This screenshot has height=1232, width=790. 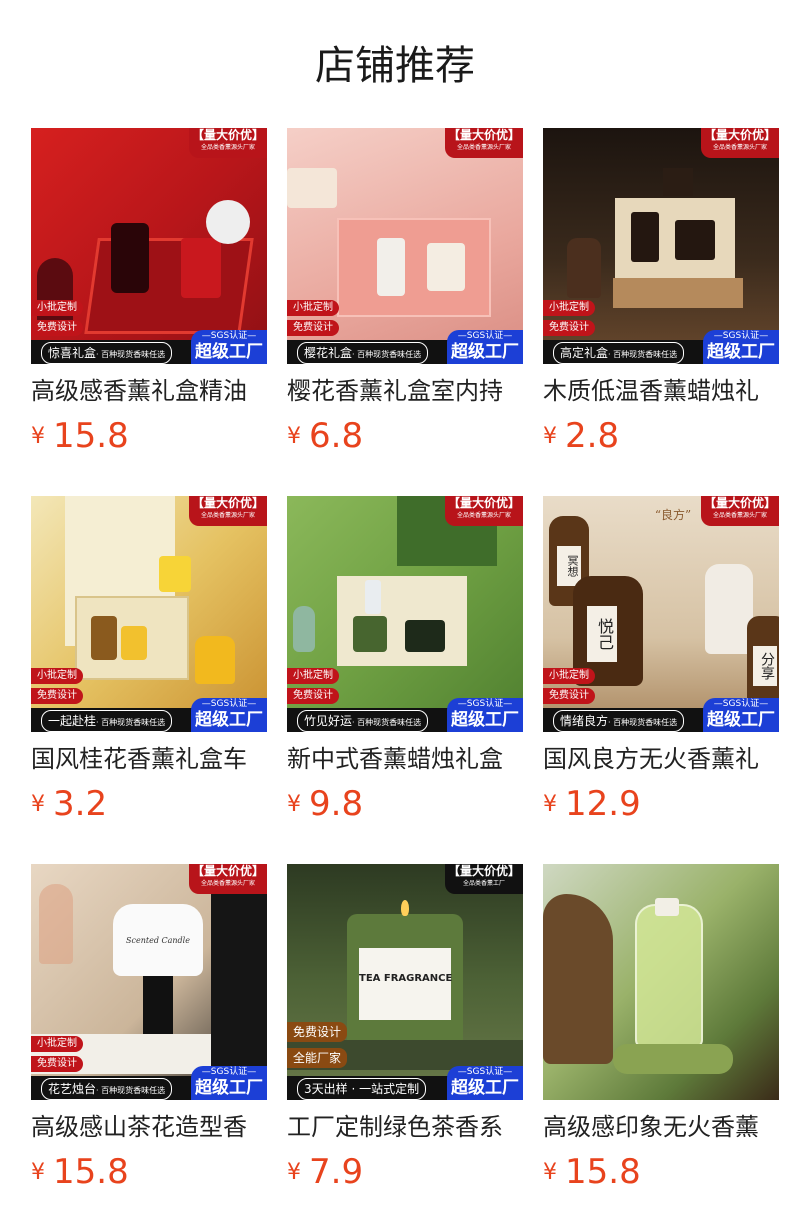 I want to click on flame-image, so click(x=405, y=908).